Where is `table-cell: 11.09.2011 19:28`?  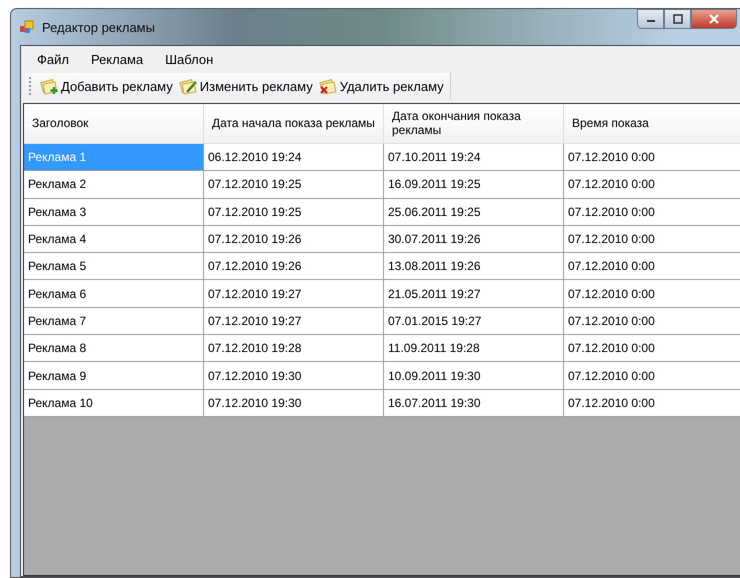
table-cell: 11.09.2011 19:28 is located at coordinates (474, 348).